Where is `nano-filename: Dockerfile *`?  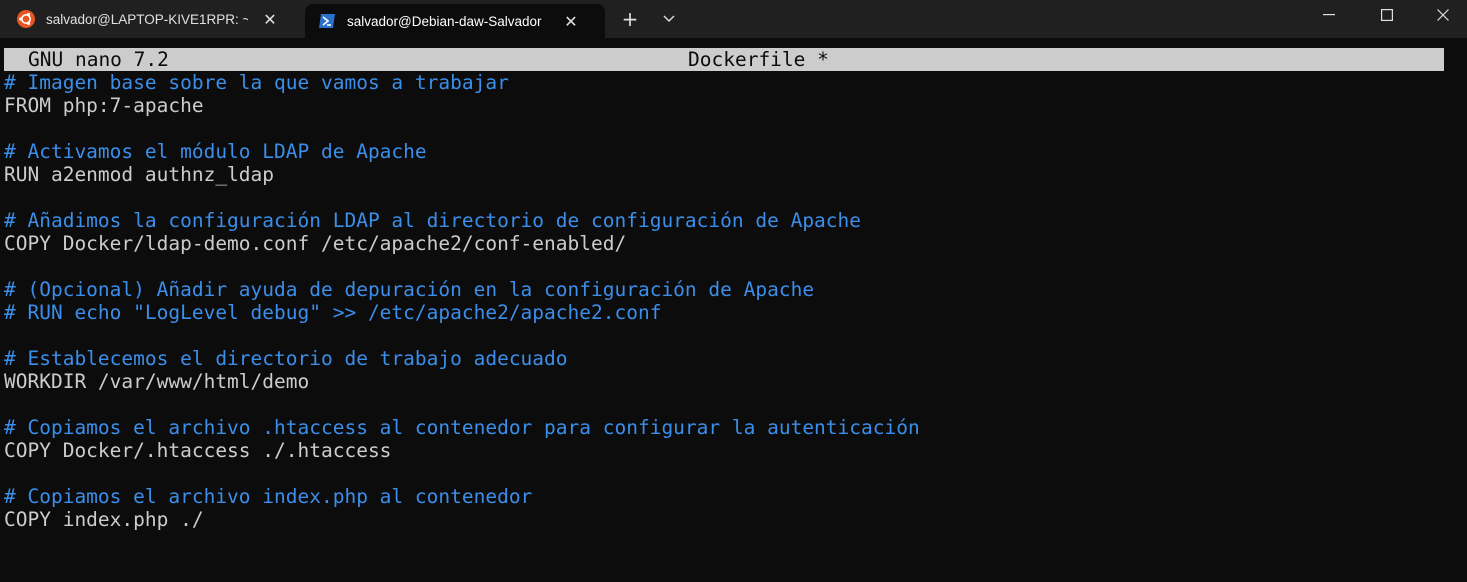
nano-filename: Dockerfile * is located at coordinates (758, 59).